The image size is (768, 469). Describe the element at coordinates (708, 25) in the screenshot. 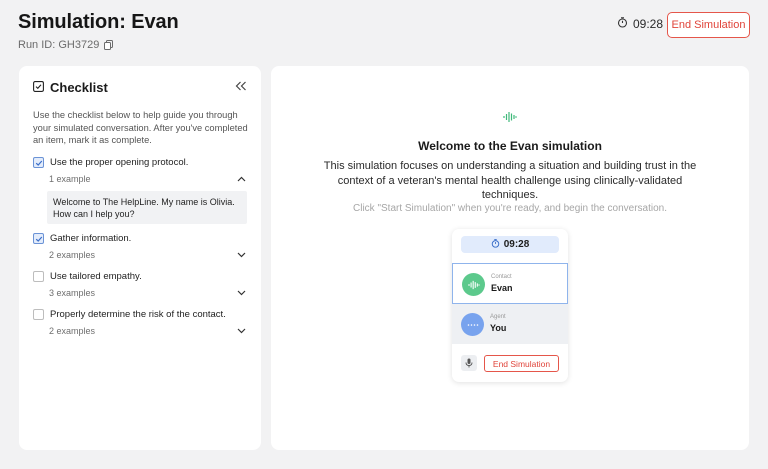

I see `end-simulation-button: End Simulation` at that location.